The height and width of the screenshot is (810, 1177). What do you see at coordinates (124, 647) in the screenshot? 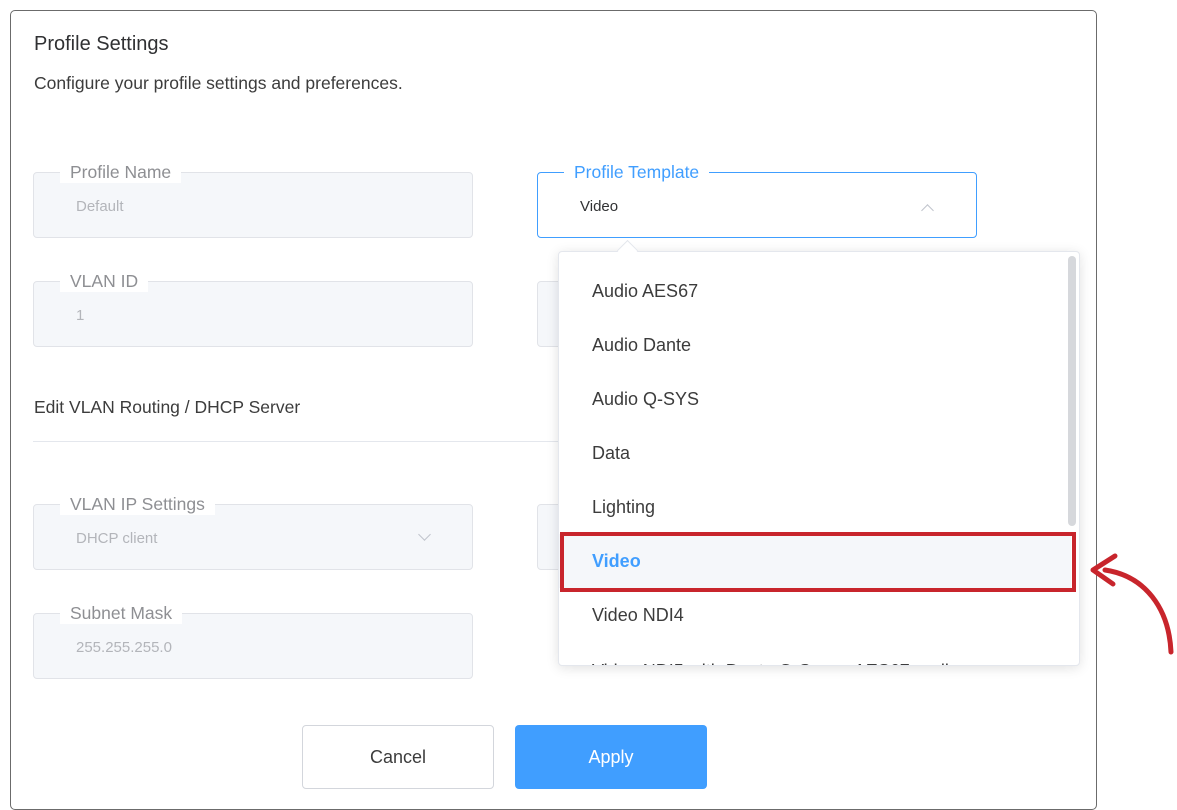
I see `subnet-mask-value: 255.255.255.0` at bounding box center [124, 647].